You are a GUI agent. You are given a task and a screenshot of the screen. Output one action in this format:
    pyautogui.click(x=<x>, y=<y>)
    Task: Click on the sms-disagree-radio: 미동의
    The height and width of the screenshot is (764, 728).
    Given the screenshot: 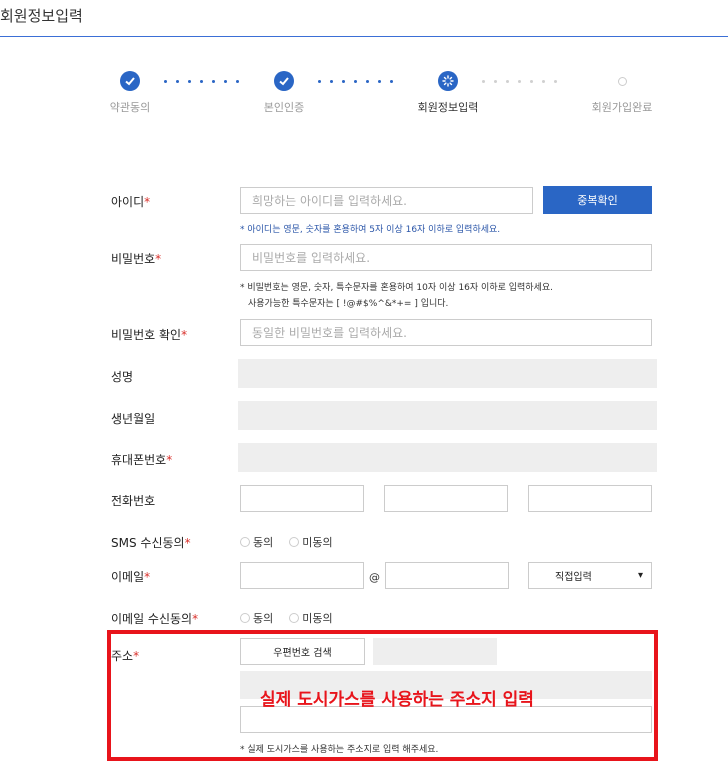 What is the action you would take?
    pyautogui.click(x=311, y=542)
    